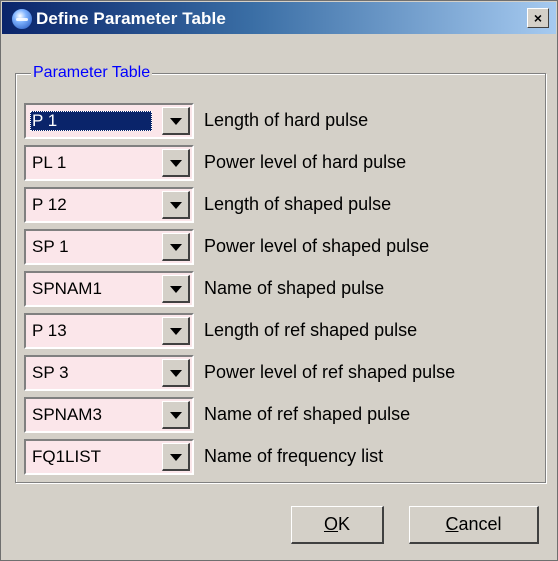  Describe the element at coordinates (109, 457) in the screenshot. I see `param-combo-9: FQ1LIST` at that location.